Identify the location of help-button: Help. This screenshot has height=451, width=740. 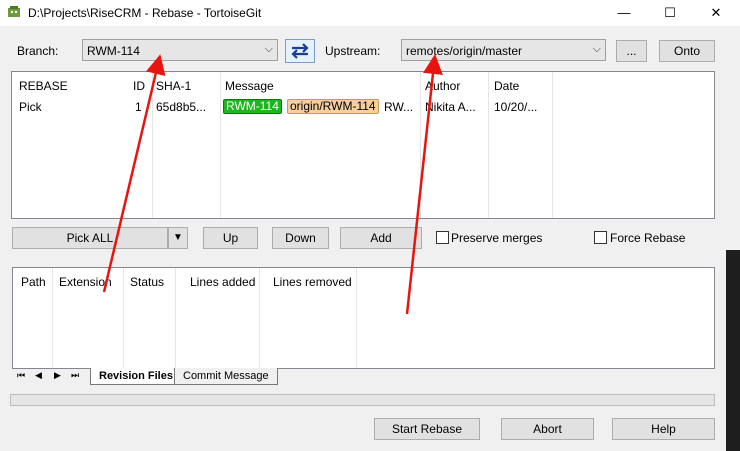
(663, 429).